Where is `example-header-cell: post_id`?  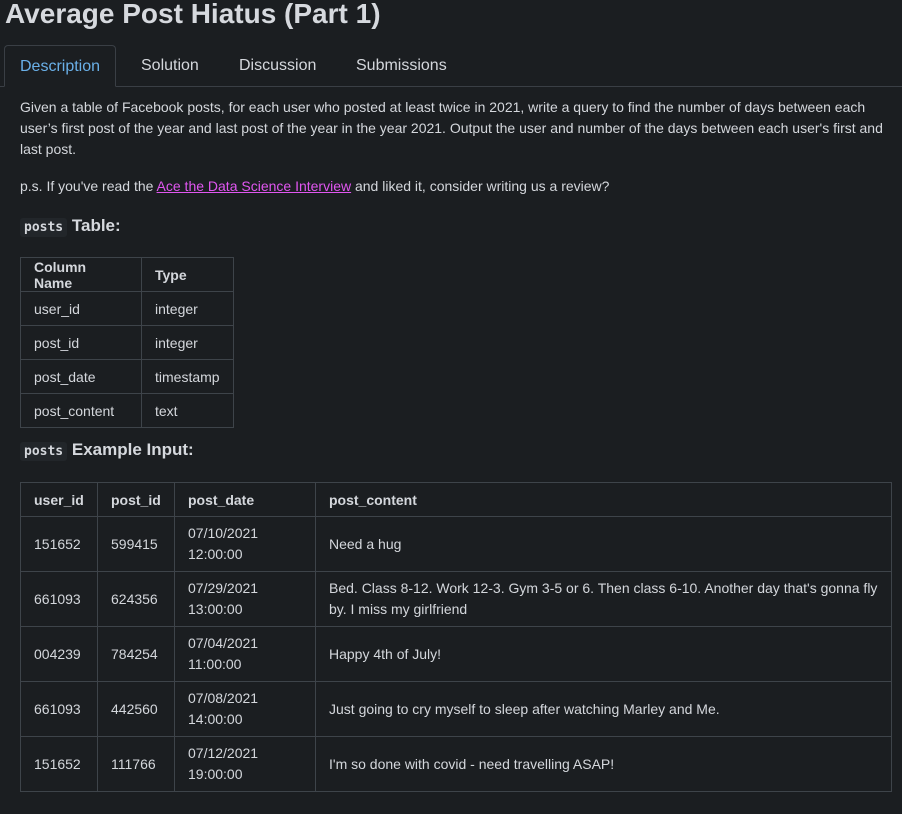 example-header-cell: post_id is located at coordinates (136, 499).